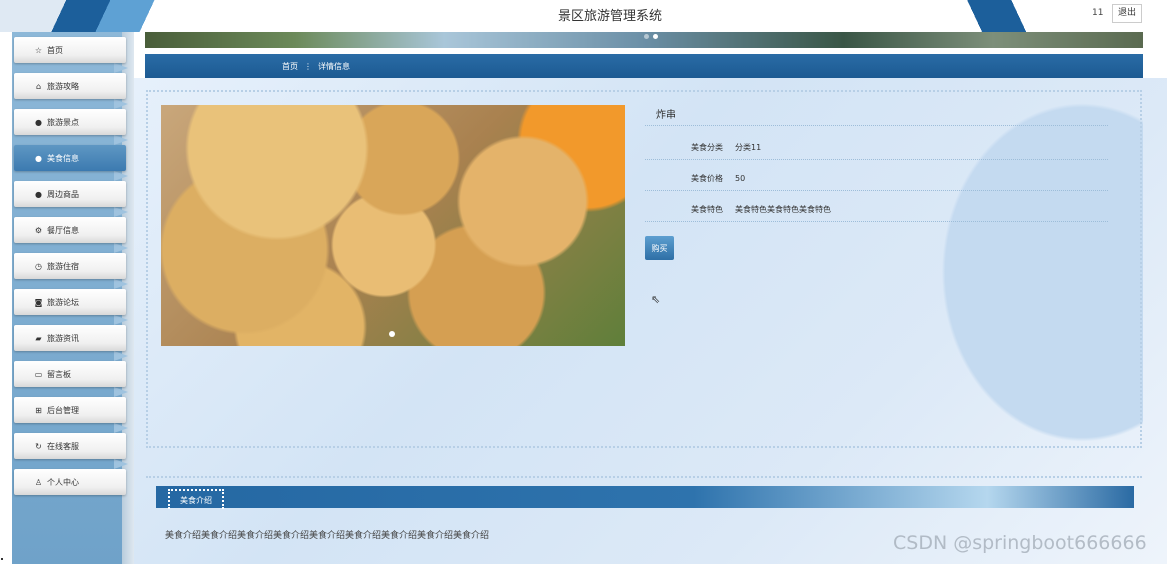 The height and width of the screenshot is (564, 1167). What do you see at coordinates (334, 66) in the screenshot?
I see `breadcrumb-current: 详情信息` at bounding box center [334, 66].